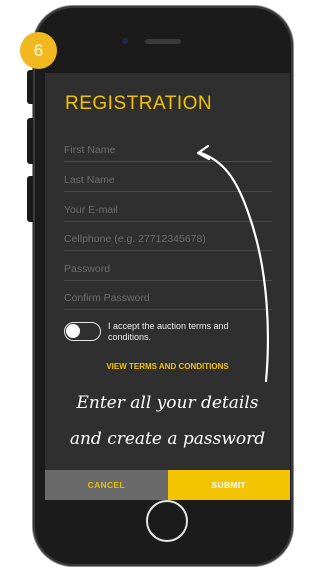  I want to click on first-name-input, so click(168, 150).